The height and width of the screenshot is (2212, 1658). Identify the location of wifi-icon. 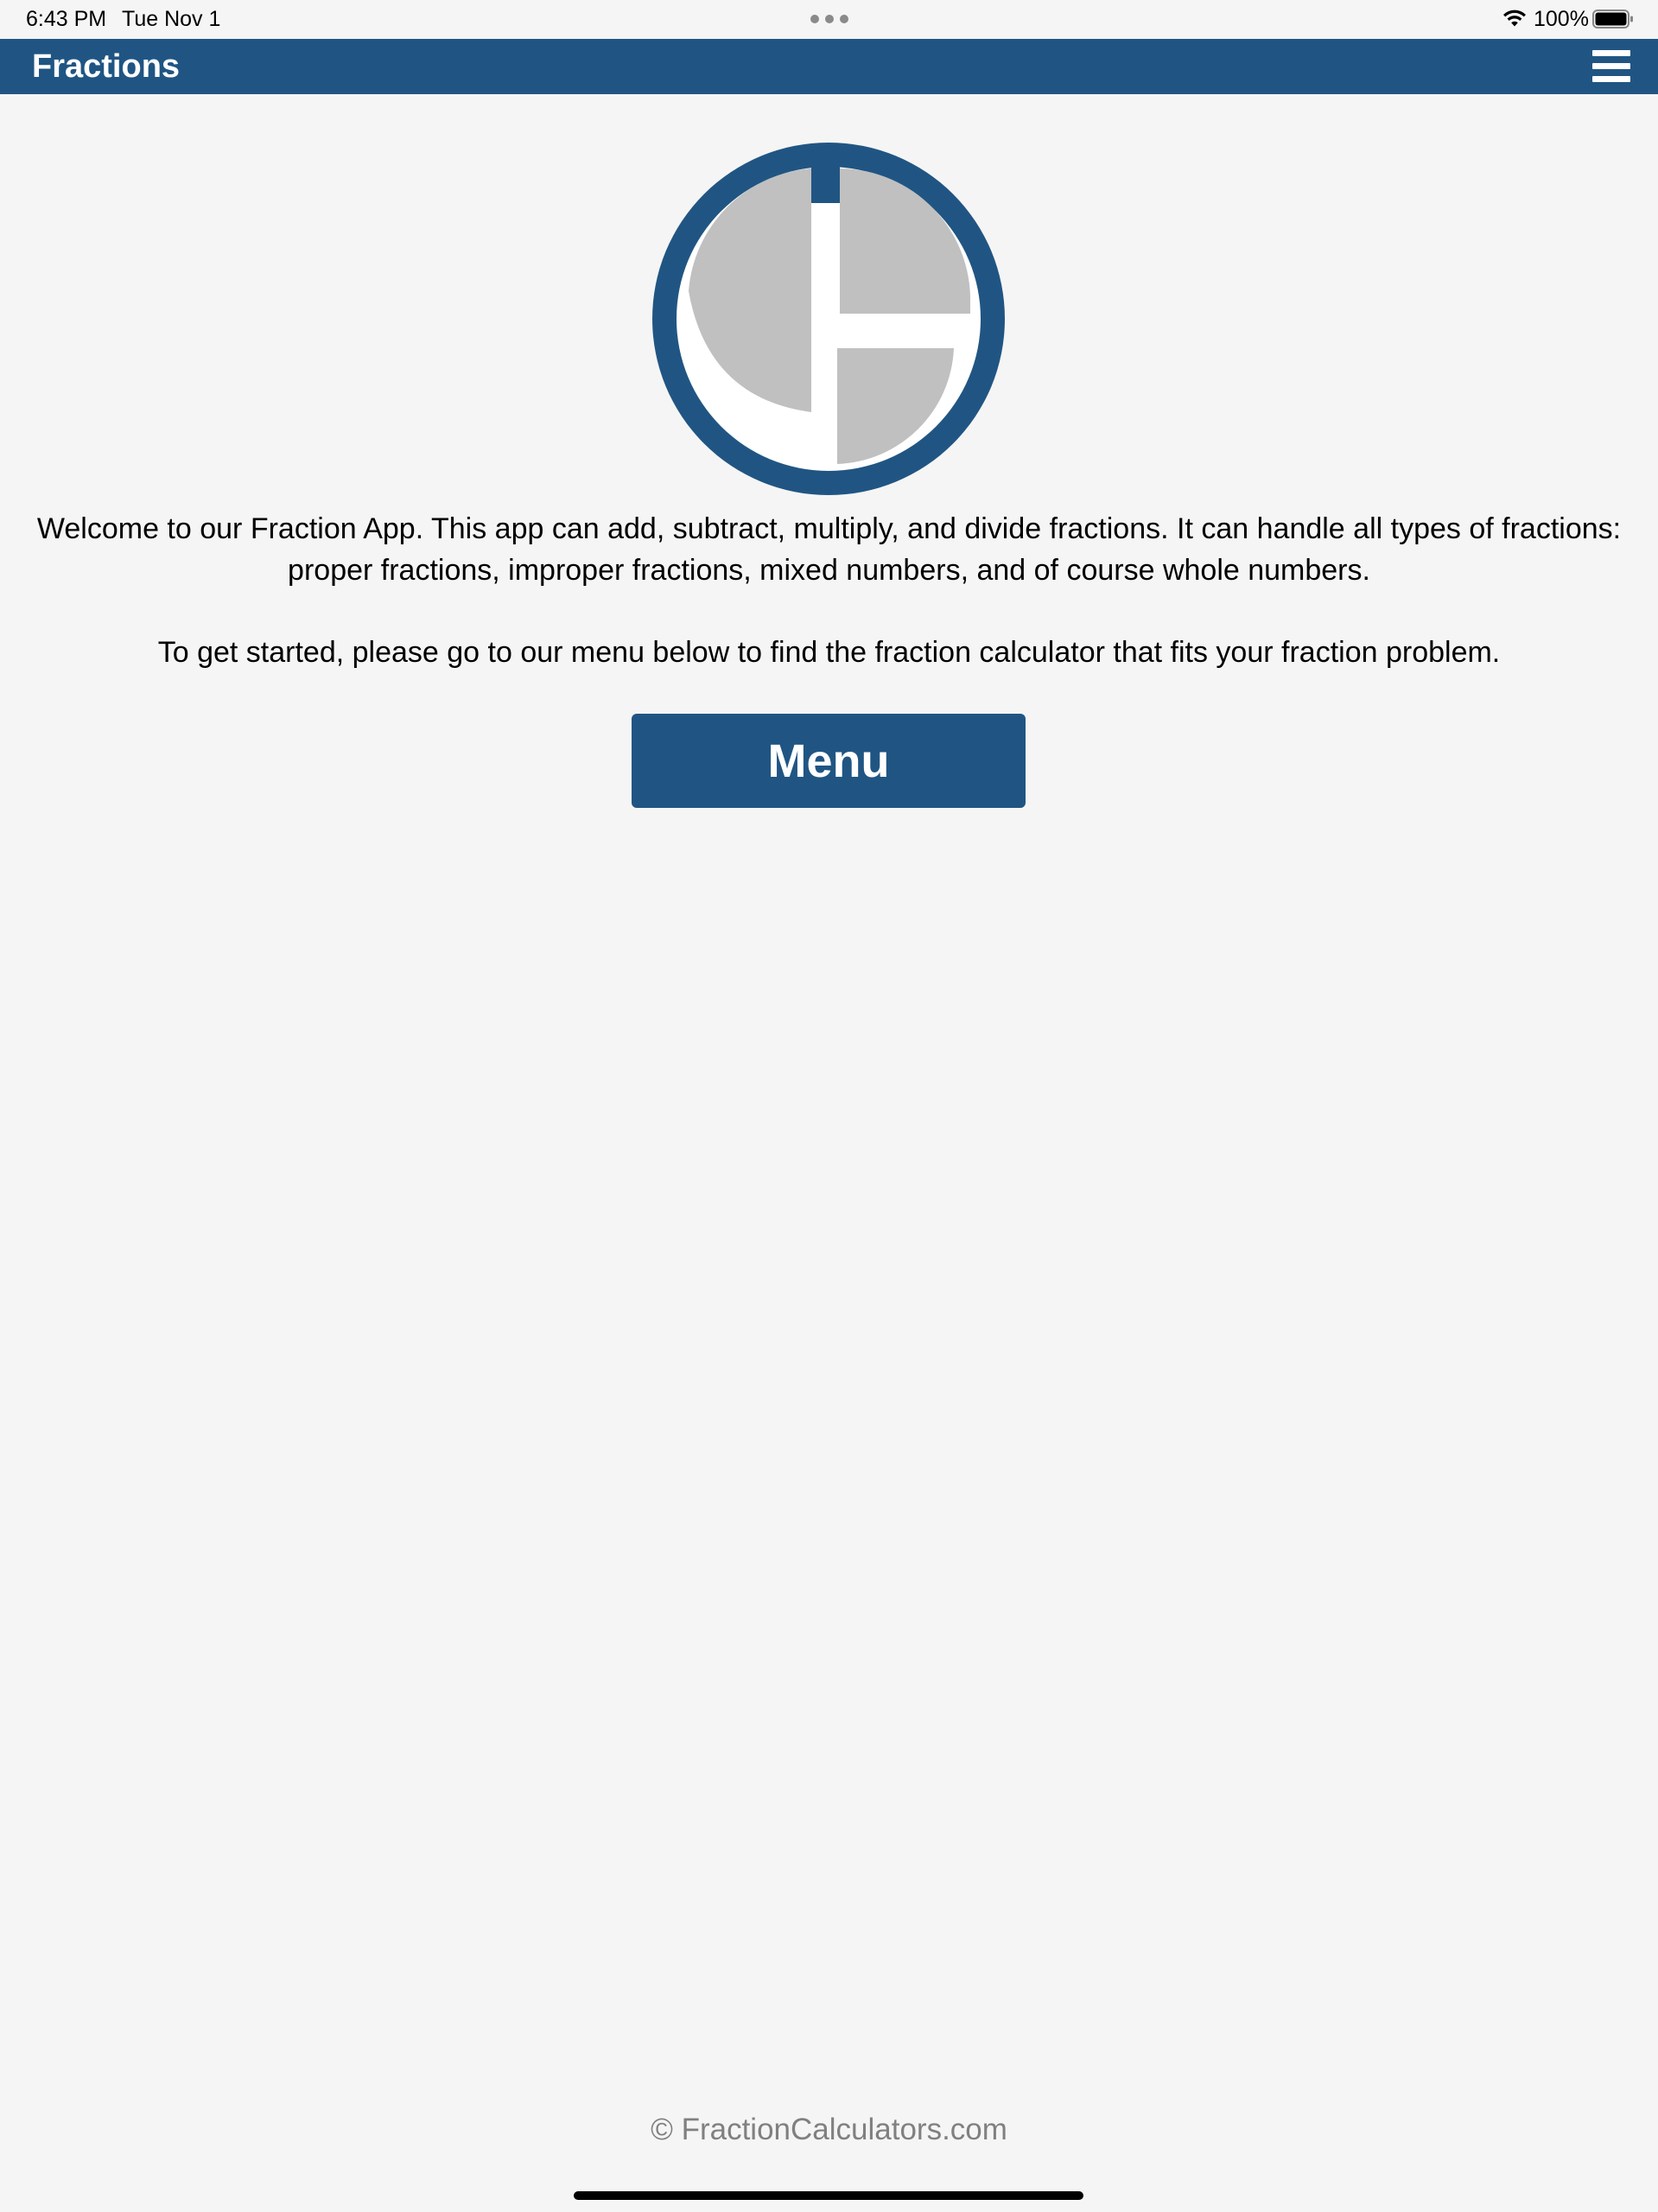
(1514, 18).